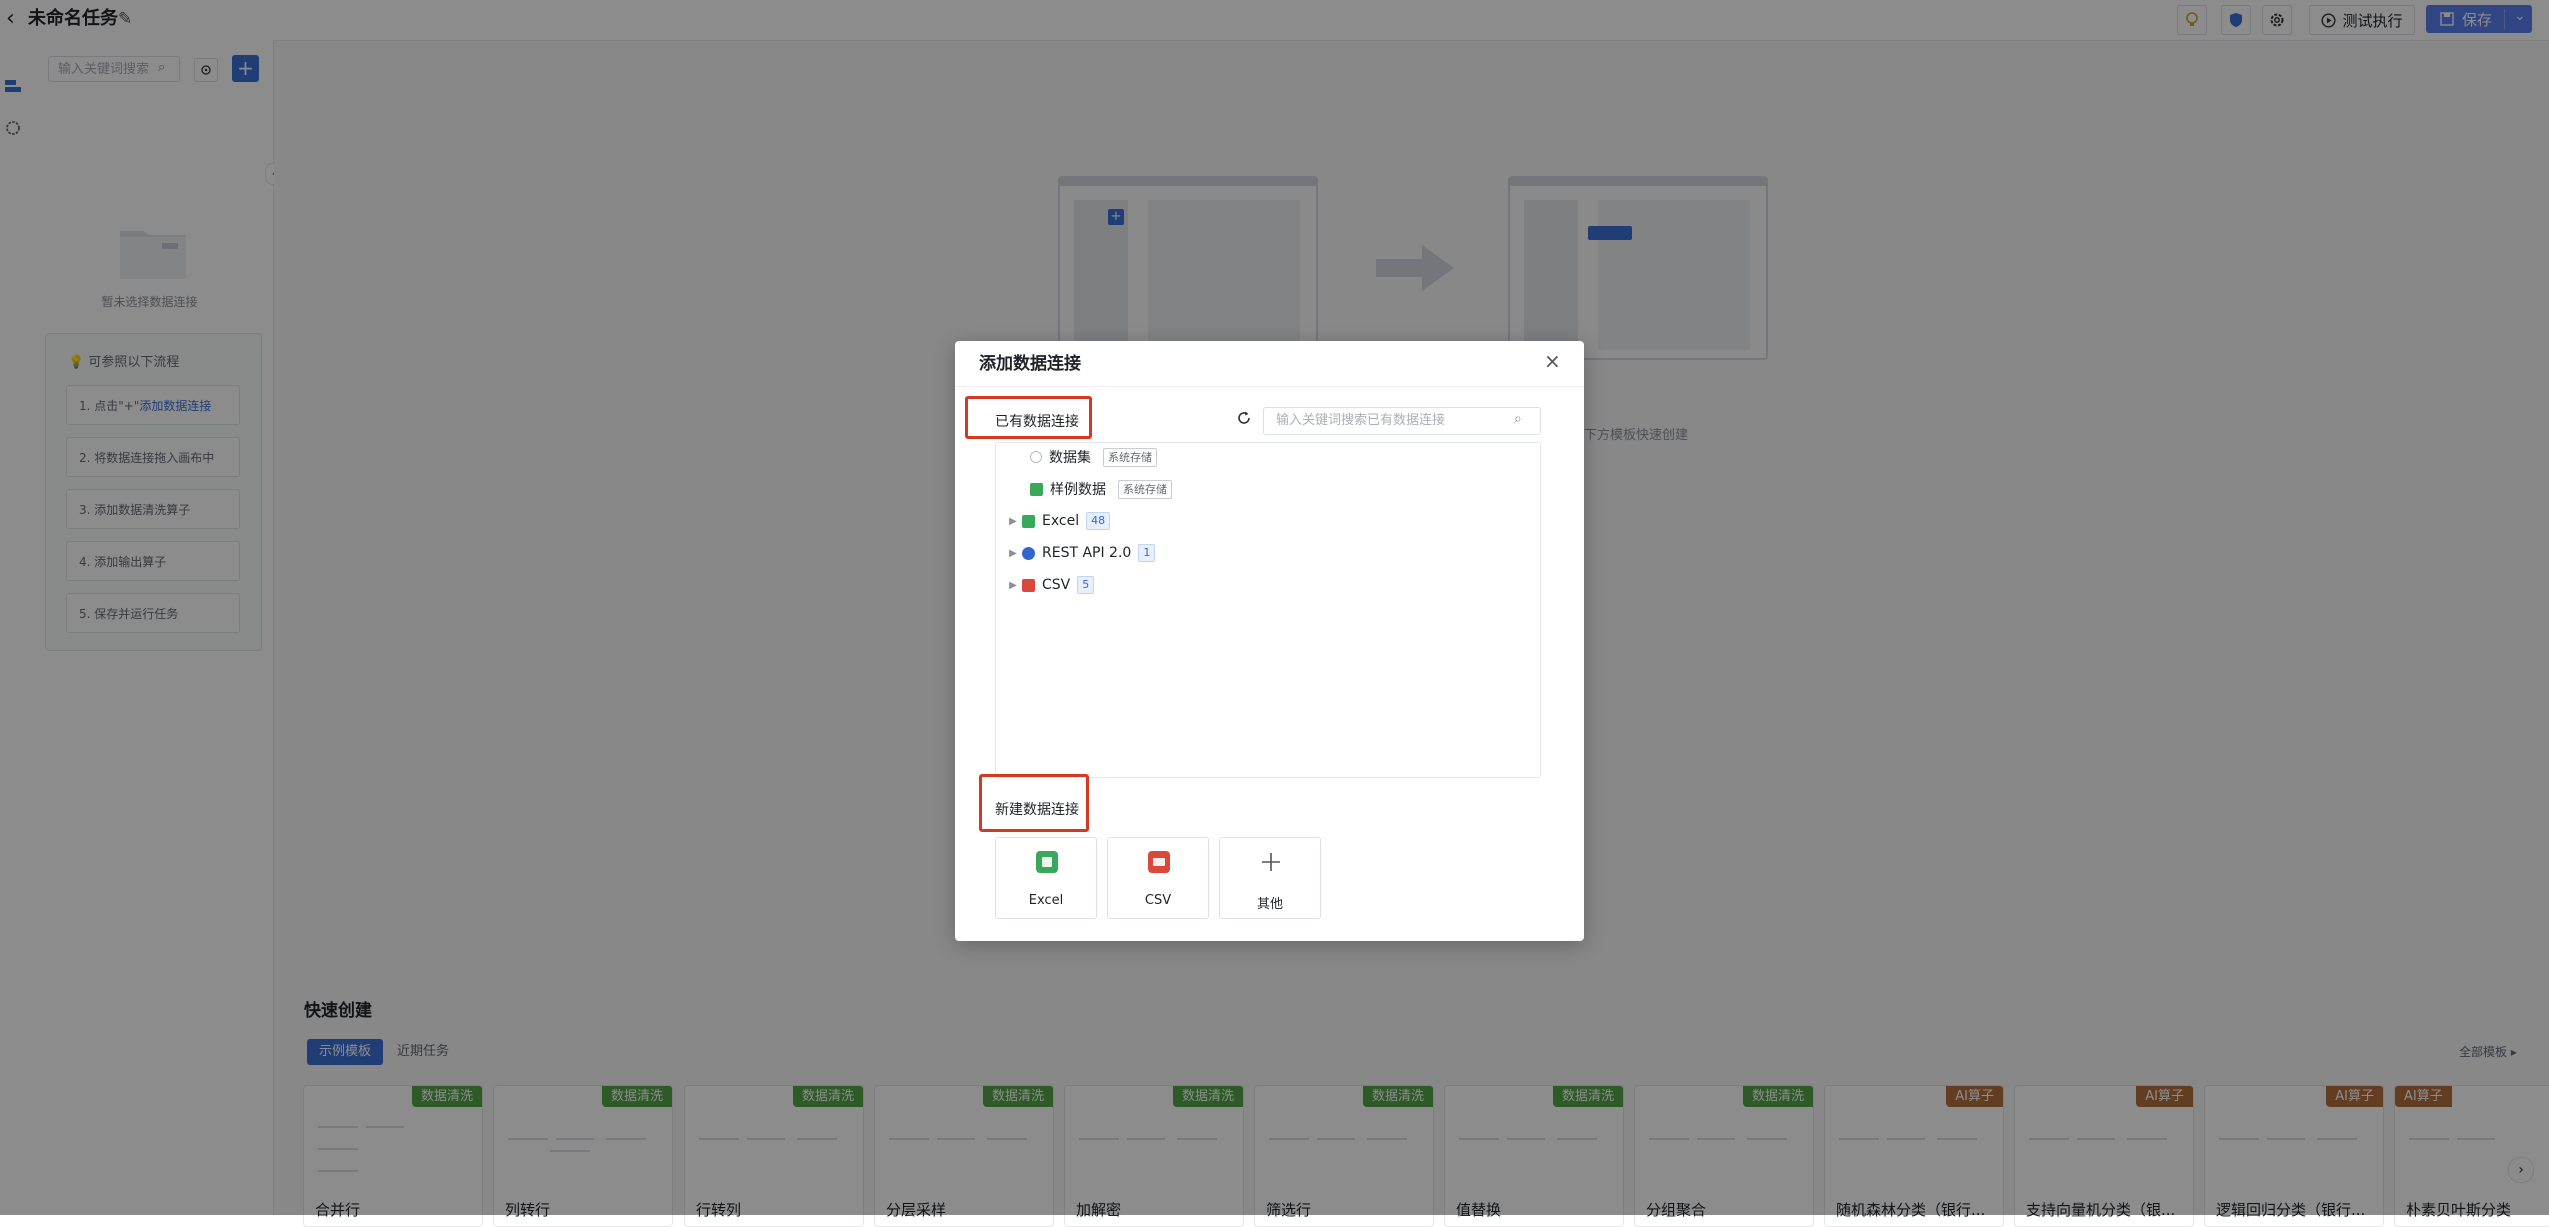 This screenshot has width=2549, height=1227. What do you see at coordinates (1147, 553) in the screenshot?
I see `count-badge: 1` at bounding box center [1147, 553].